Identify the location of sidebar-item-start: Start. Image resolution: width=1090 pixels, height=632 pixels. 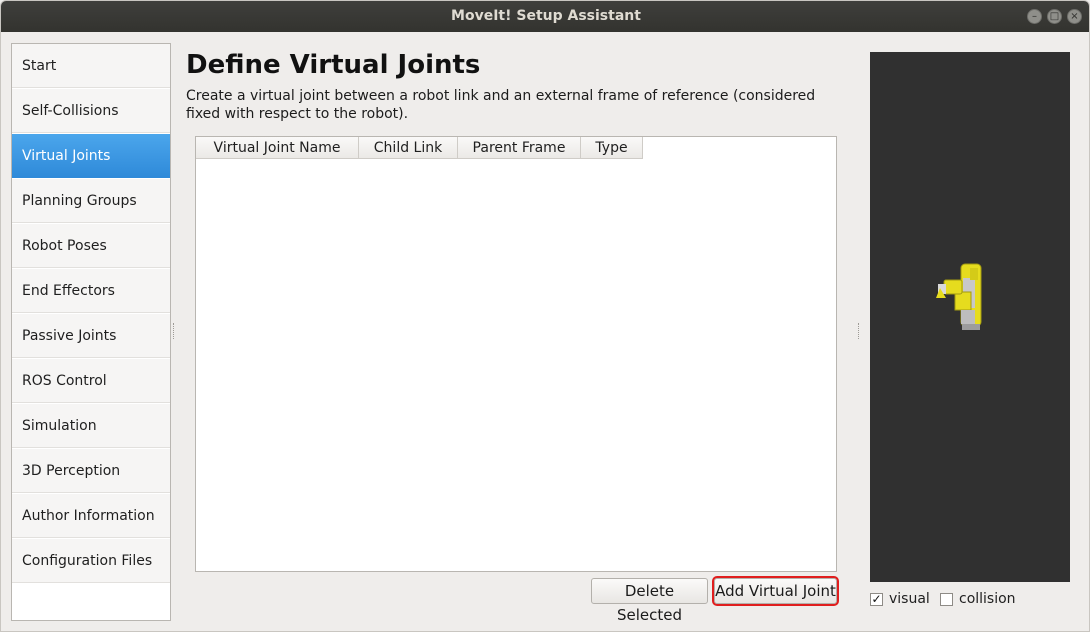
(91, 66).